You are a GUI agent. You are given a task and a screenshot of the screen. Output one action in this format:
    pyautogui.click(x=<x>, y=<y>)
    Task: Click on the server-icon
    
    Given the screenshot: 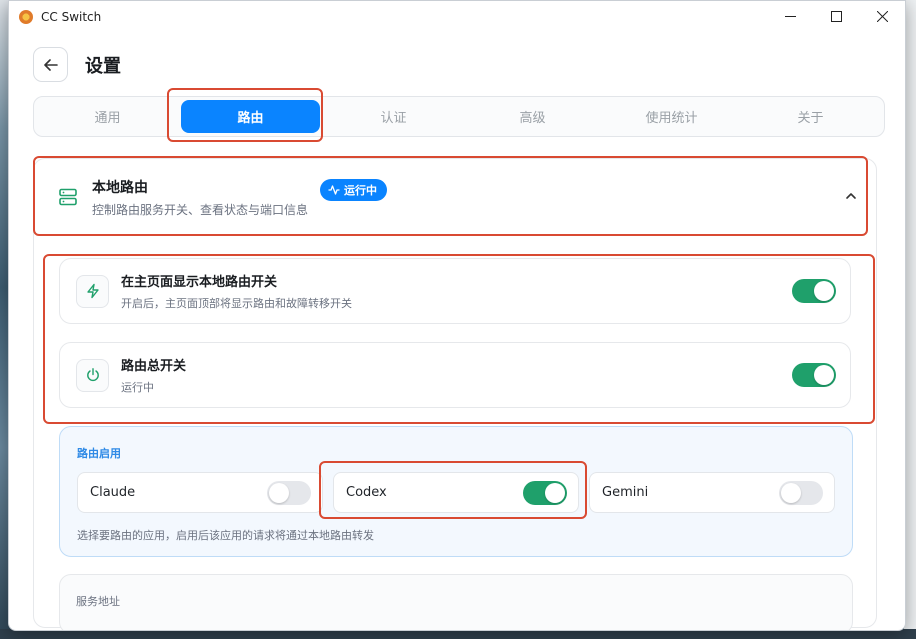 What is the action you would take?
    pyautogui.click(x=68, y=197)
    